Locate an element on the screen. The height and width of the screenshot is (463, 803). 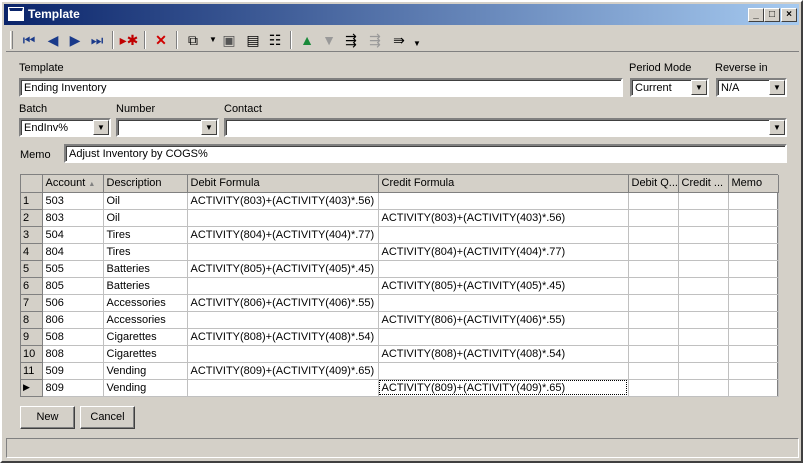
properties-icon: ☷ is located at coordinates (275, 40).